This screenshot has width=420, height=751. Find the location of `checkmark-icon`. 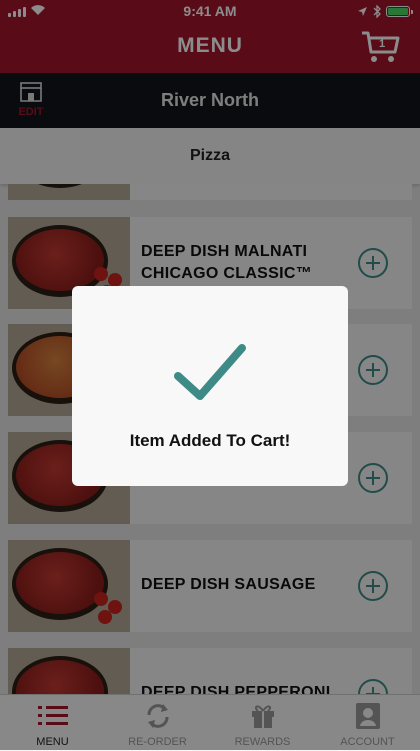

checkmark-icon is located at coordinates (210, 372).